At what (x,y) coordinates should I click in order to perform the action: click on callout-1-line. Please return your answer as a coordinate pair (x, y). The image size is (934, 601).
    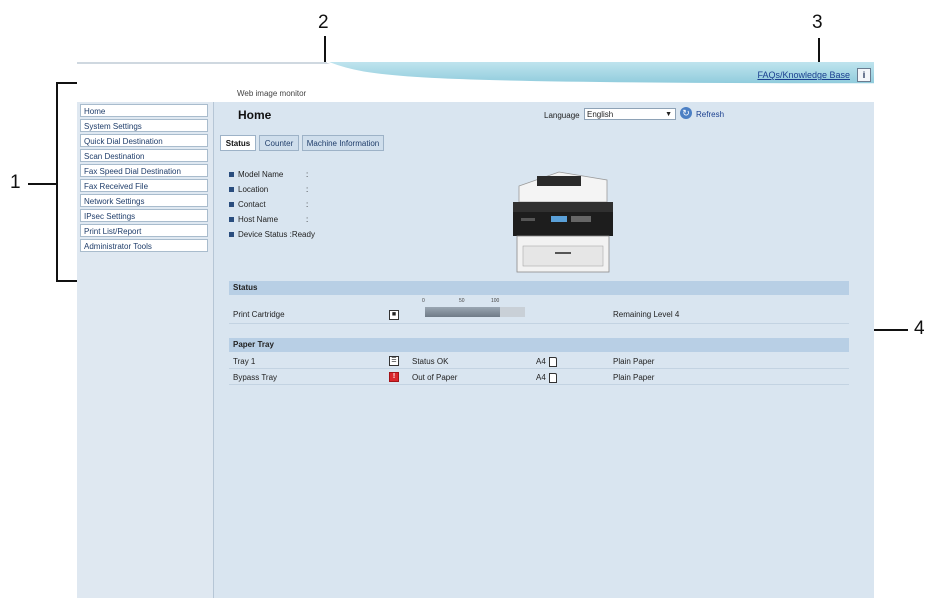
    Looking at the image, I should click on (42, 184).